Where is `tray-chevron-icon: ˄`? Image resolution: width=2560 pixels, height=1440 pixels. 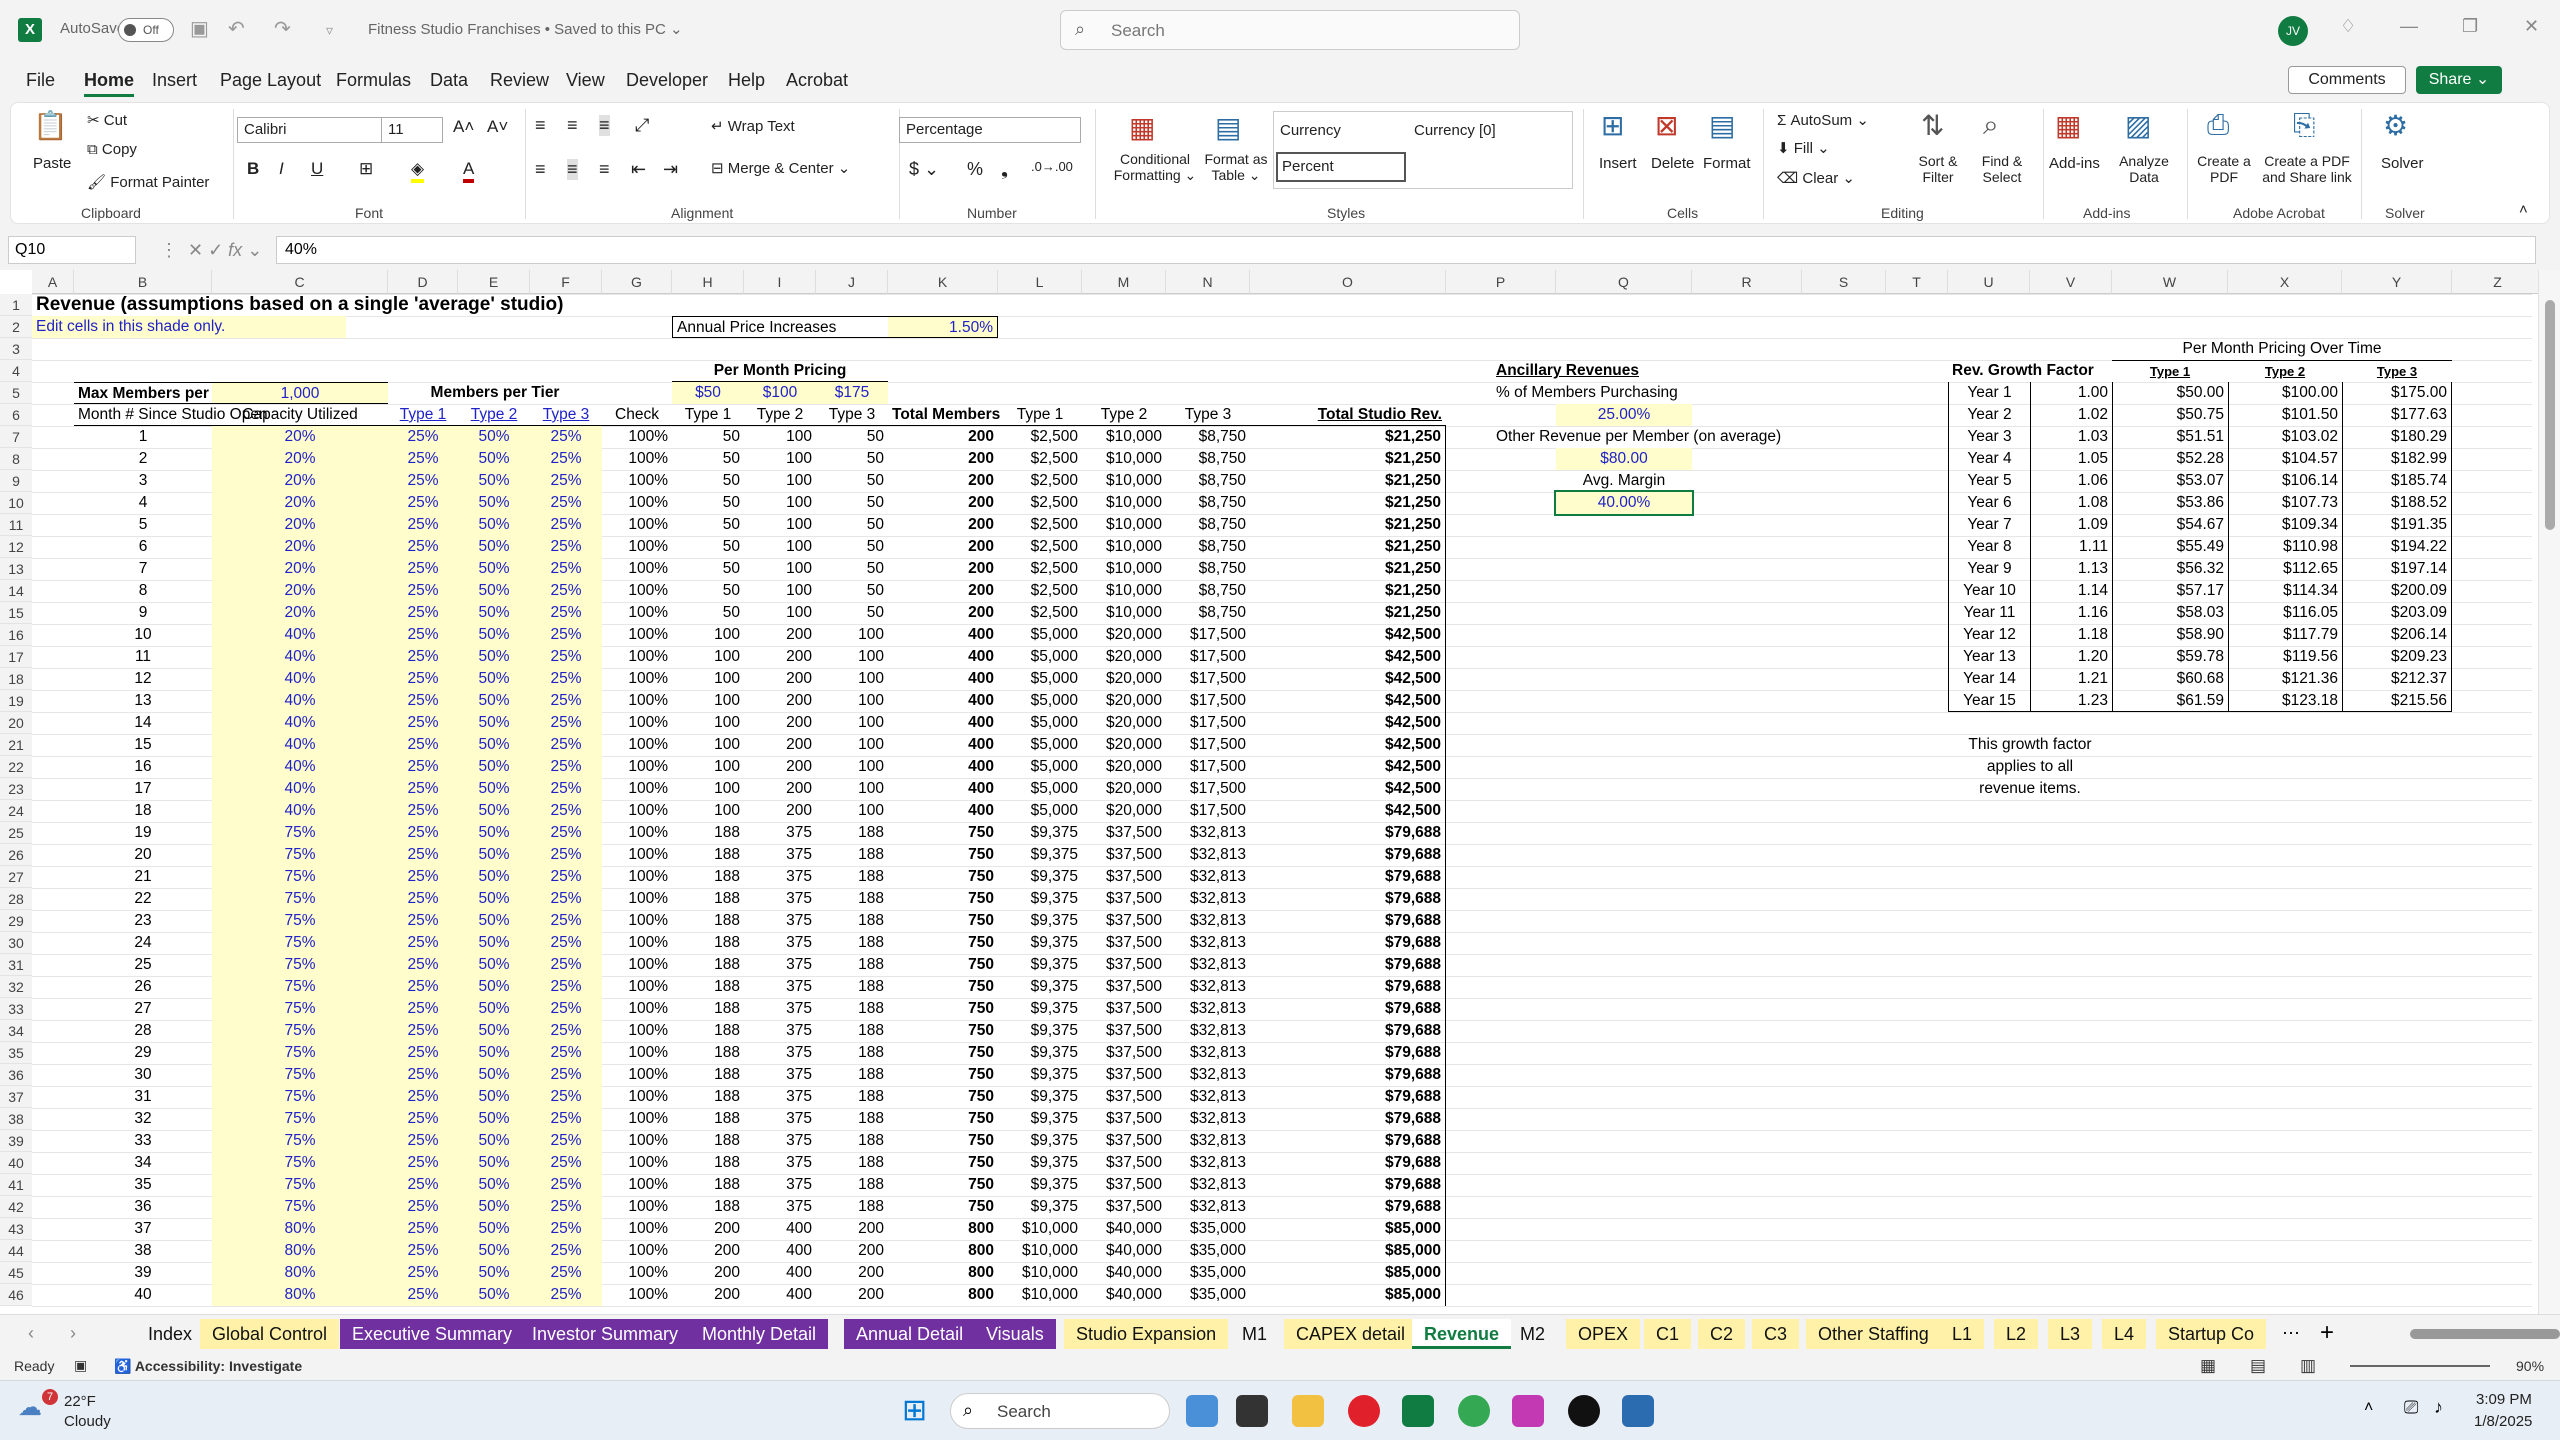
tray-chevron-icon: ˄ is located at coordinates (2368, 1408).